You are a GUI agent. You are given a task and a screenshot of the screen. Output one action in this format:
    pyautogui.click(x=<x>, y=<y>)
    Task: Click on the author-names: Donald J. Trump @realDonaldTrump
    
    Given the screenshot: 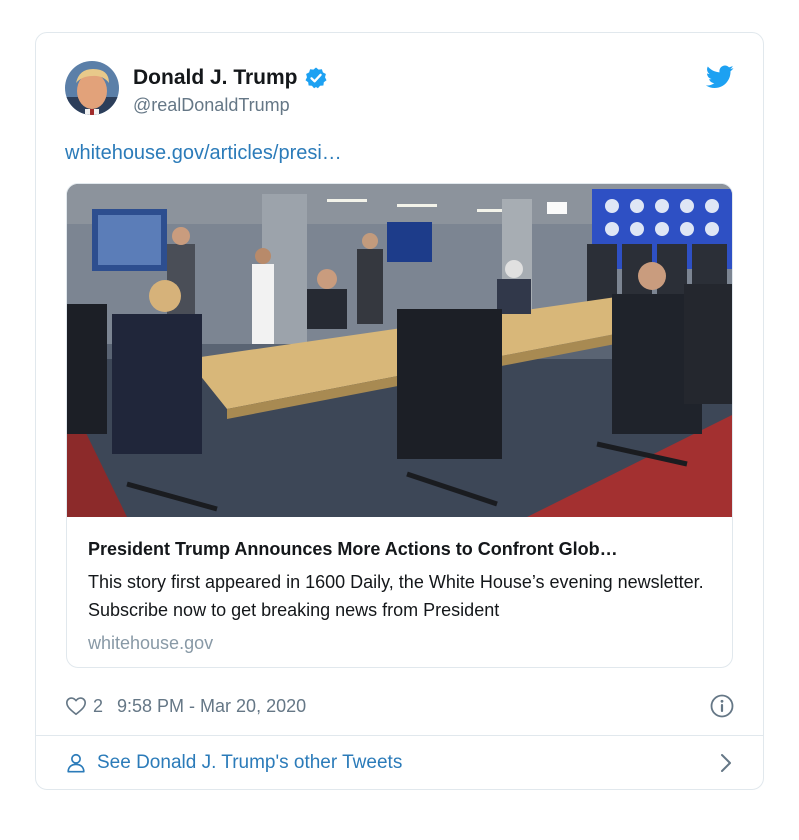 What is the action you would take?
    pyautogui.click(x=230, y=90)
    